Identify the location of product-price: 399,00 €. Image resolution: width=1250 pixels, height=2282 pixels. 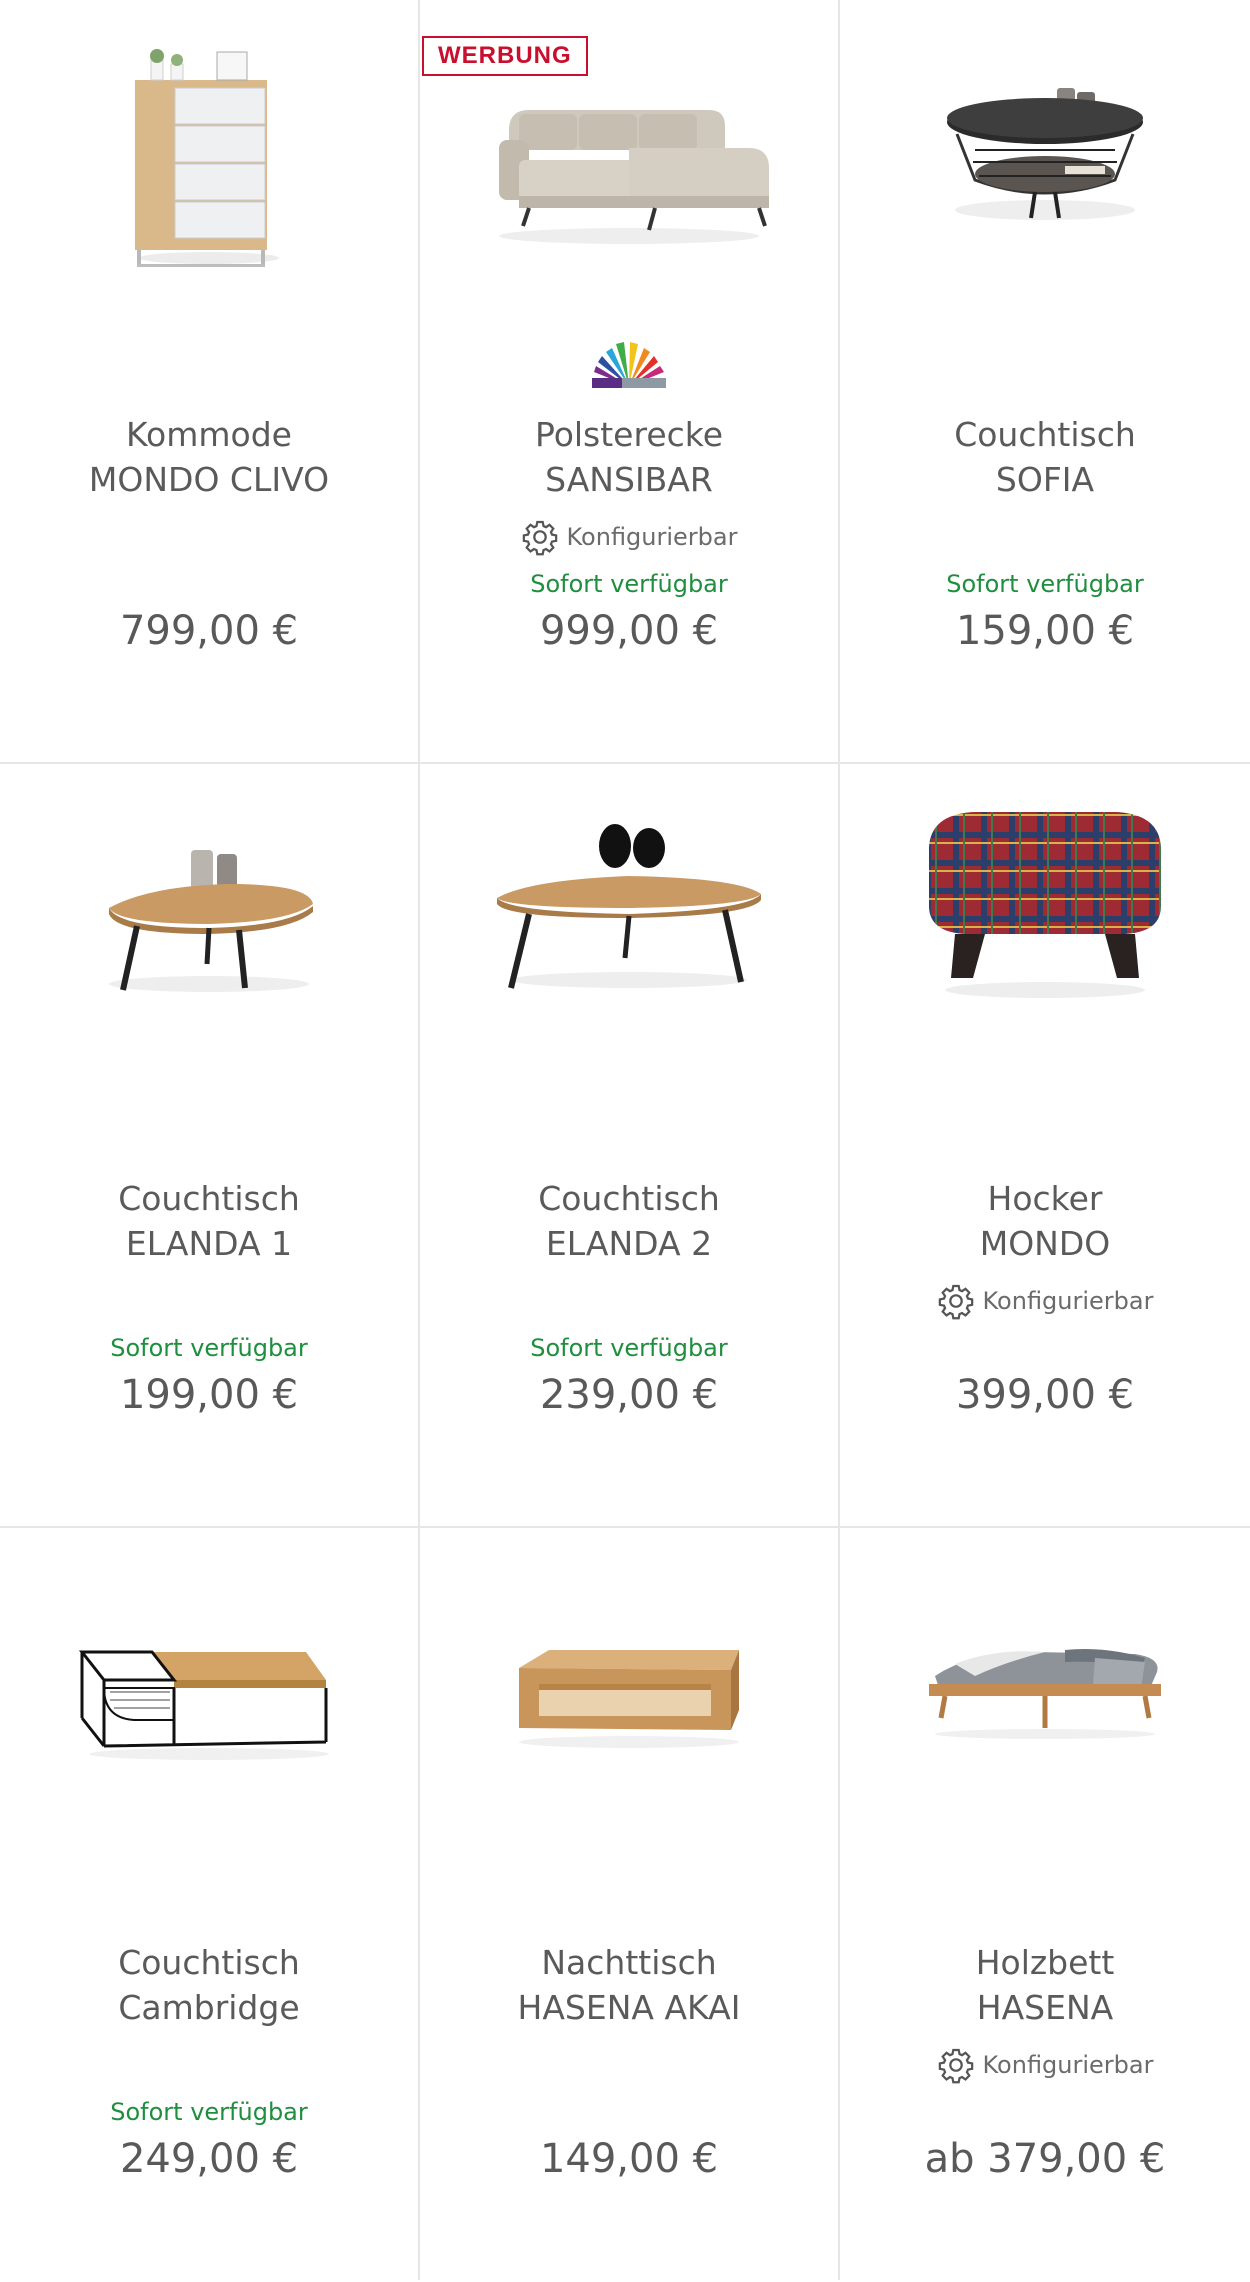
(1045, 1395).